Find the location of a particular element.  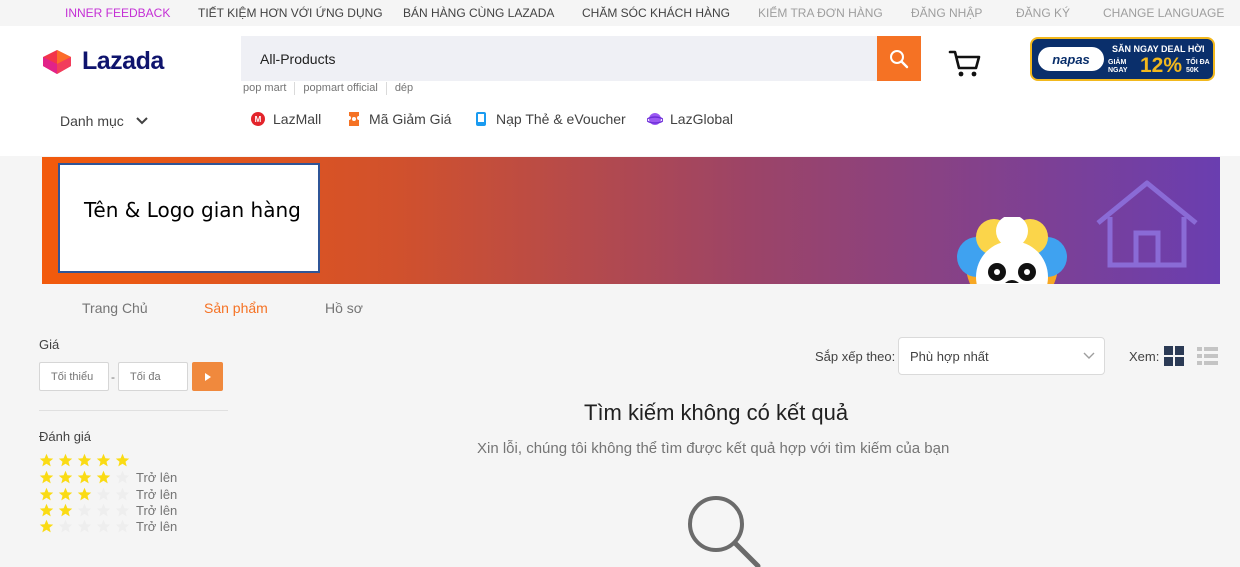

phone-card-icon is located at coordinates (481, 119).